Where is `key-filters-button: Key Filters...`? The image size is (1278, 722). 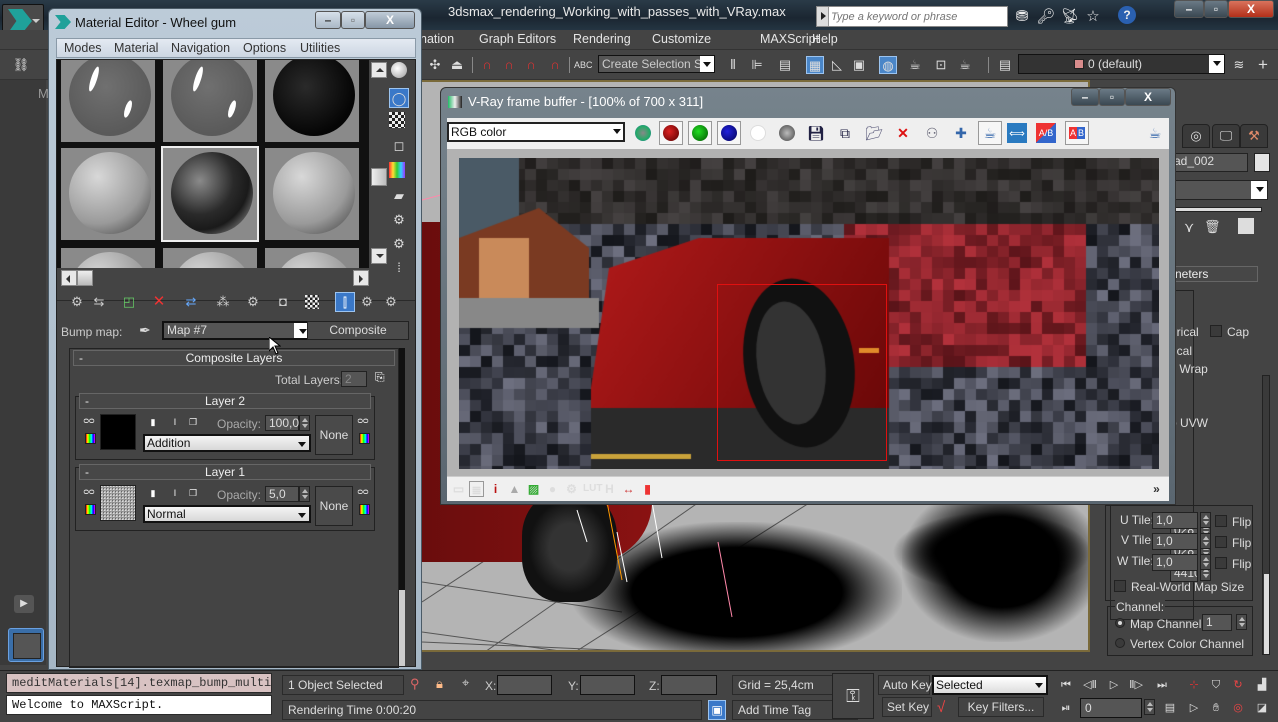 key-filters-button: Key Filters... is located at coordinates (1001, 707).